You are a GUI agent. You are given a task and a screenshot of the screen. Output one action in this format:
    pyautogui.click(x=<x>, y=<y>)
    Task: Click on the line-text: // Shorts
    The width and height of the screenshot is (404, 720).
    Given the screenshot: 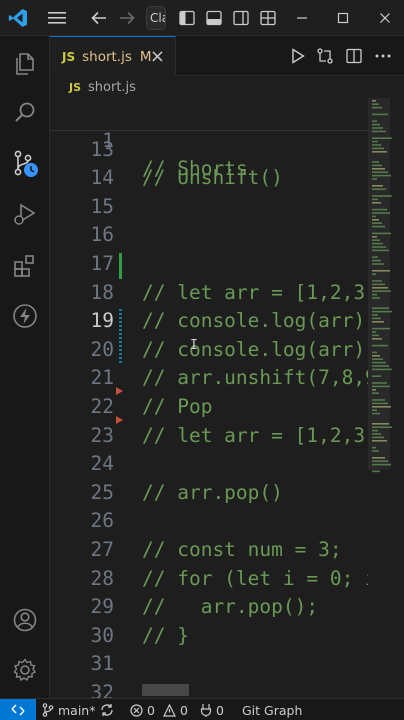 What is the action you would take?
    pyautogui.click(x=195, y=169)
    